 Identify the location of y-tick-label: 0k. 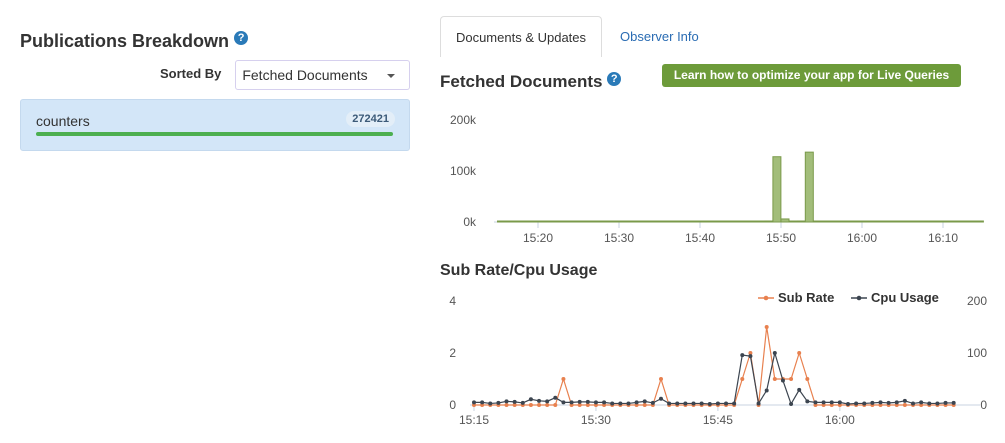
(470, 222).